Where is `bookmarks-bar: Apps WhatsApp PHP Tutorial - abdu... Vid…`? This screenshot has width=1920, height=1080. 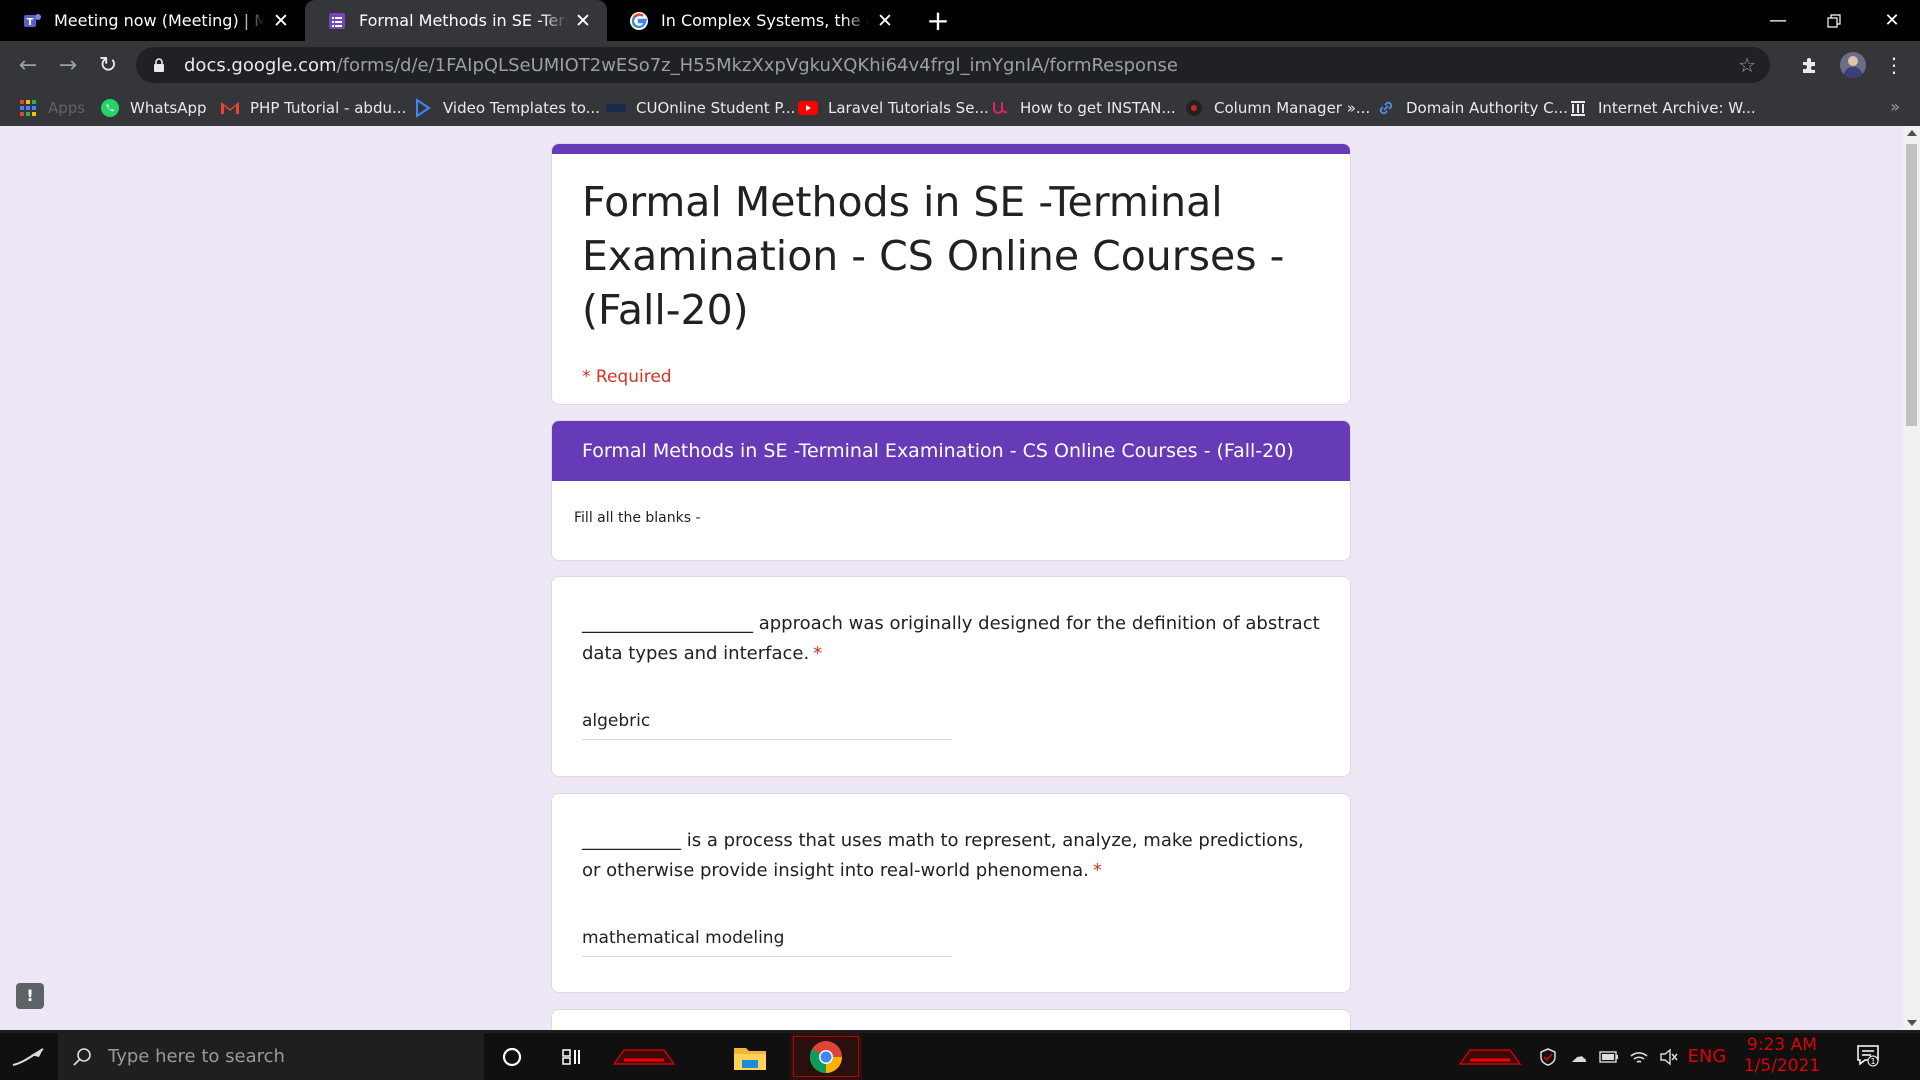 bookmarks-bar: Apps WhatsApp PHP Tutorial - abdu... Vid… is located at coordinates (960, 107).